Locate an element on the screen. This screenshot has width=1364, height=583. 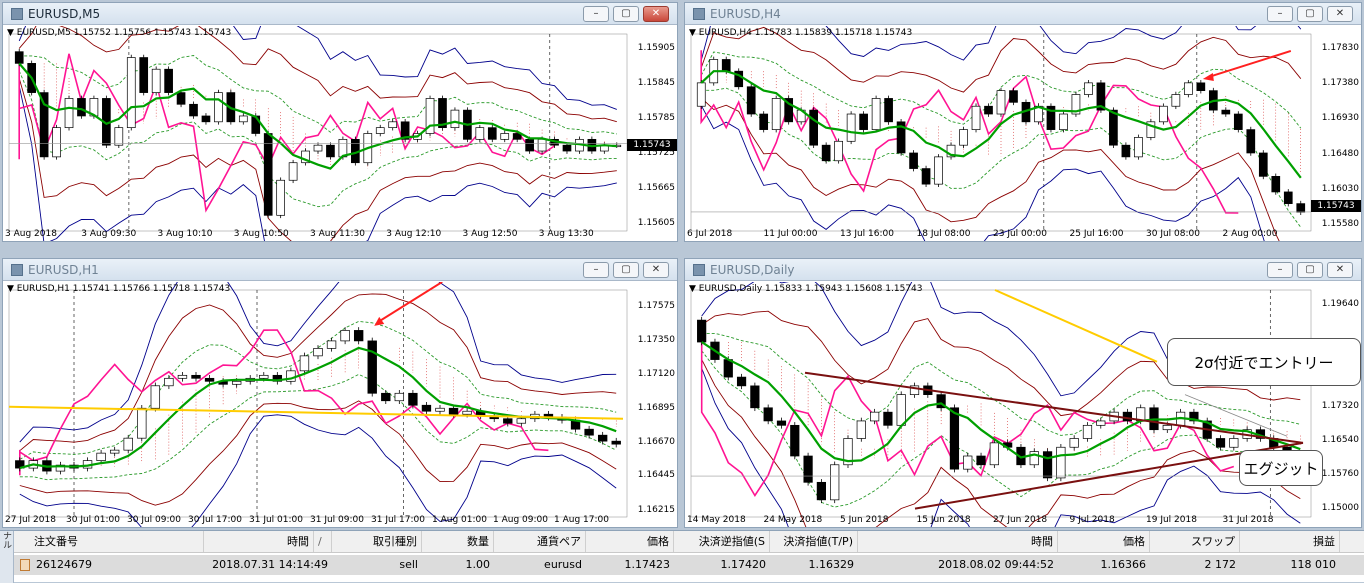
lagging-span is located at coordinates (286, 133).